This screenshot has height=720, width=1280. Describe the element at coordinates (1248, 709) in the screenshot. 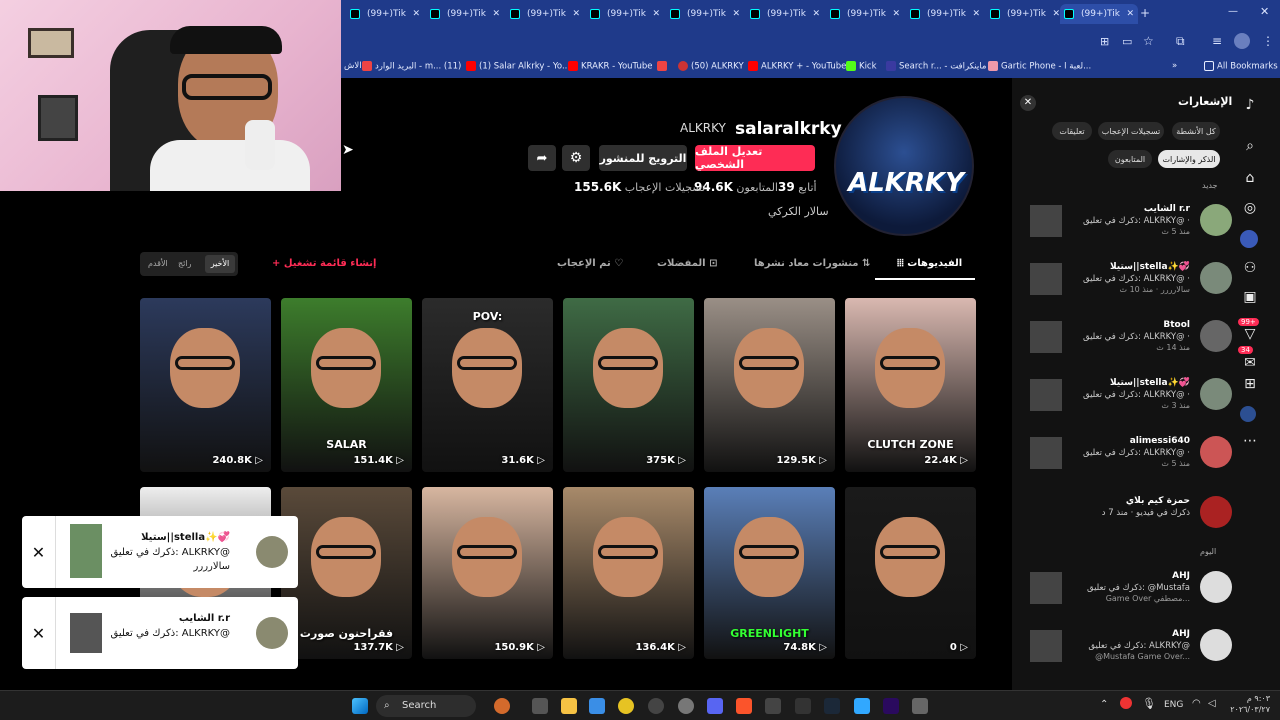

I see `clock-date: ٢٠٢٦/٠٣/٢٧` at that location.